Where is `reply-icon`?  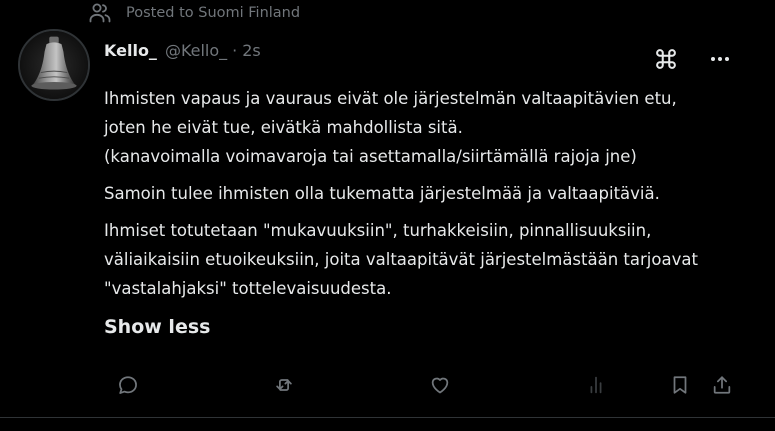 reply-icon is located at coordinates (128, 385).